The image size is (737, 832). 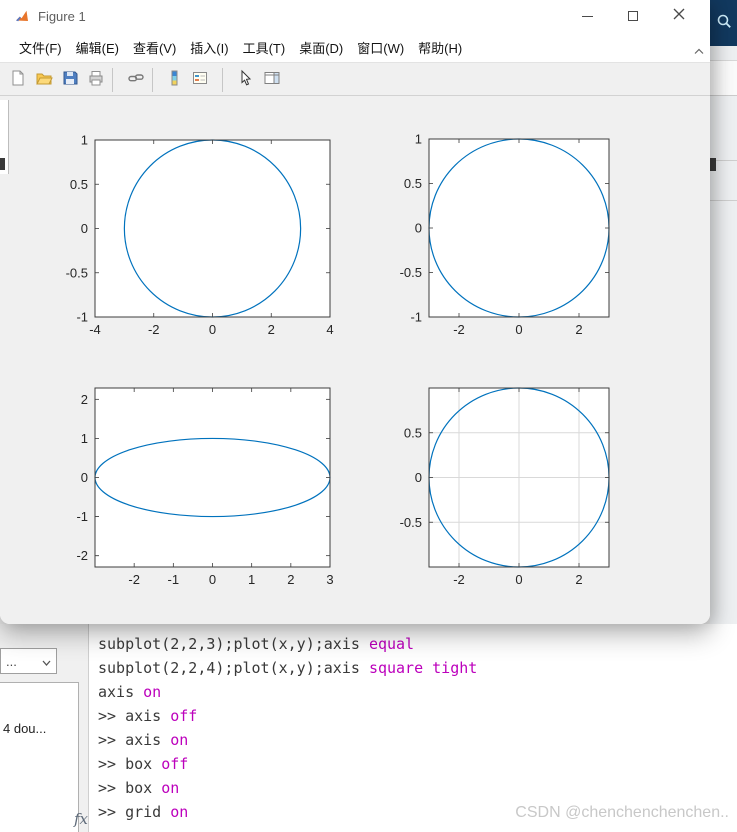 What do you see at coordinates (4, 137) in the screenshot?
I see `background-window-edge` at bounding box center [4, 137].